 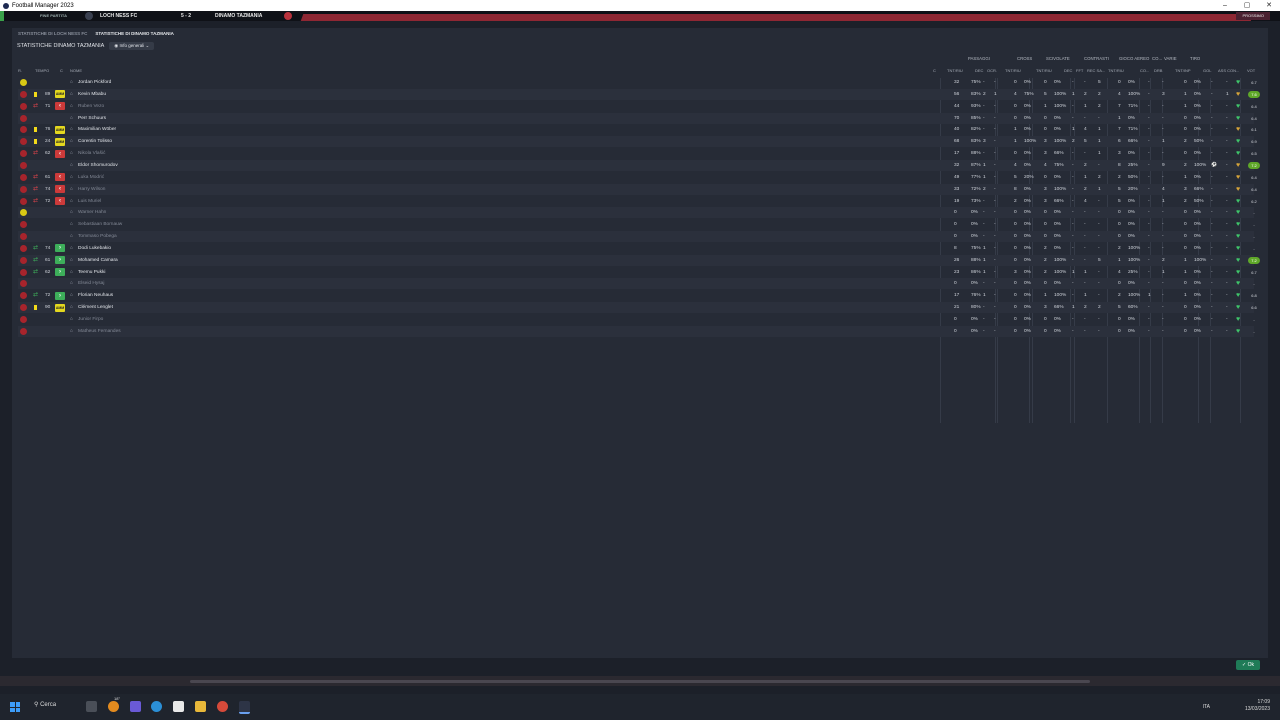 I want to click on player-name: Nikola Vlašić, so click(x=91, y=153).